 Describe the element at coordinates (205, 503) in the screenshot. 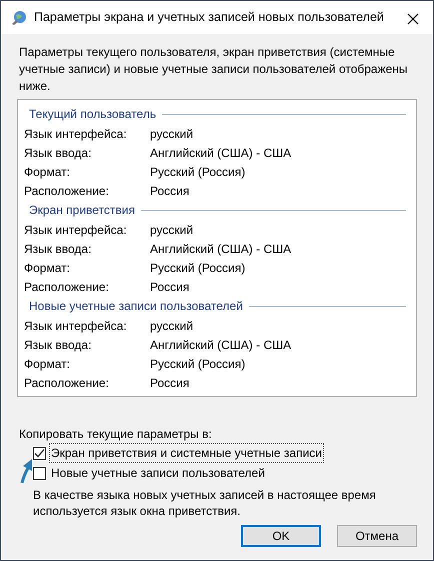

I see `note-text: В качестве языка новых учетных записей в настоящее время используется язык окна приветствия.` at that location.